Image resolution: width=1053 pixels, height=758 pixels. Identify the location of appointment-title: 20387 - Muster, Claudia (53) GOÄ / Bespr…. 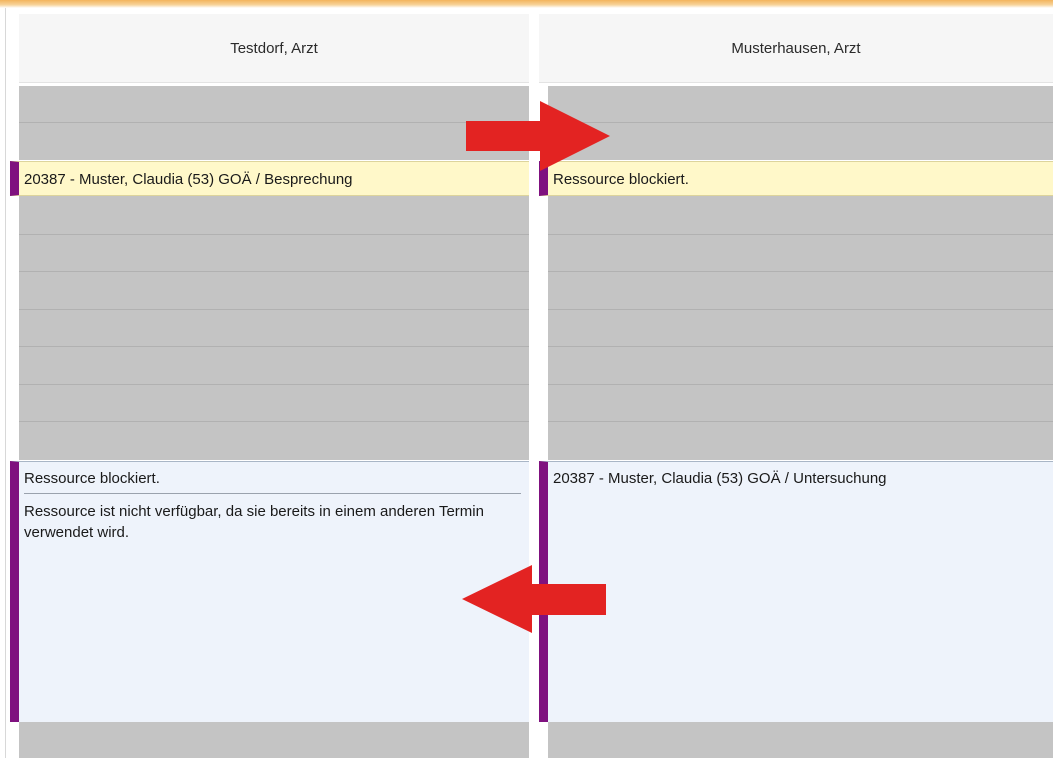
(188, 179).